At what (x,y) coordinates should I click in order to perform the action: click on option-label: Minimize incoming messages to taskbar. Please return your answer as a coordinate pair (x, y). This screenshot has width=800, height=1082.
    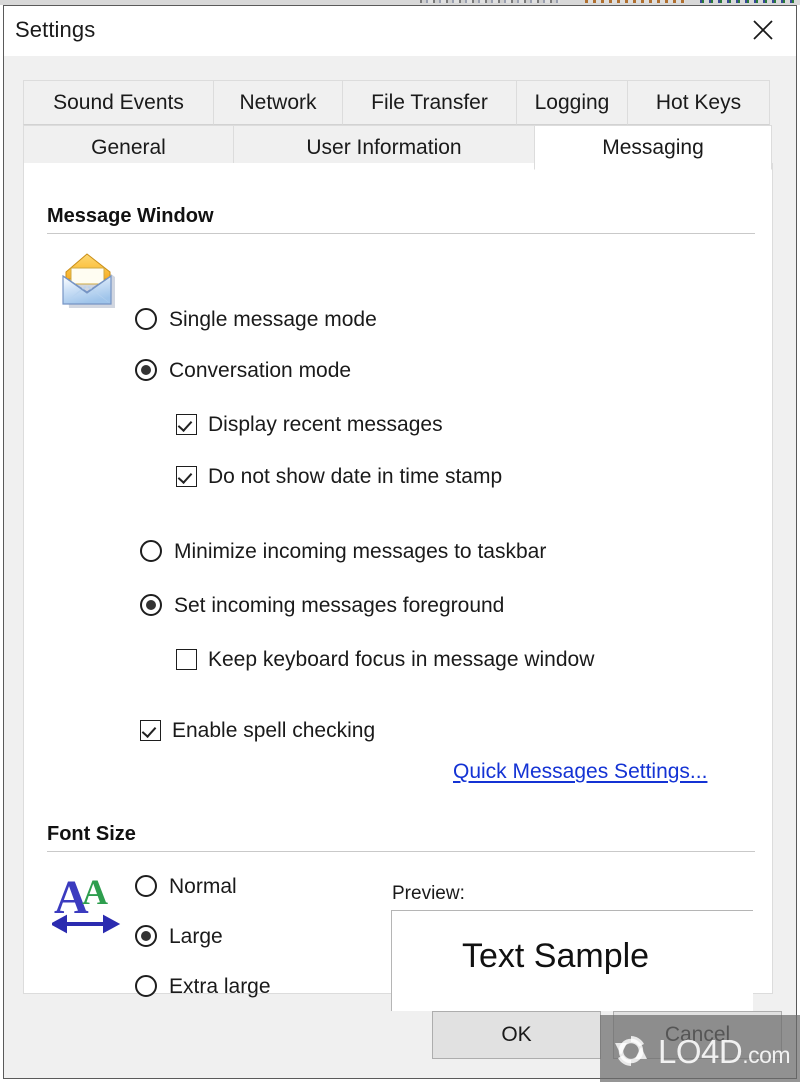
    Looking at the image, I should click on (360, 551).